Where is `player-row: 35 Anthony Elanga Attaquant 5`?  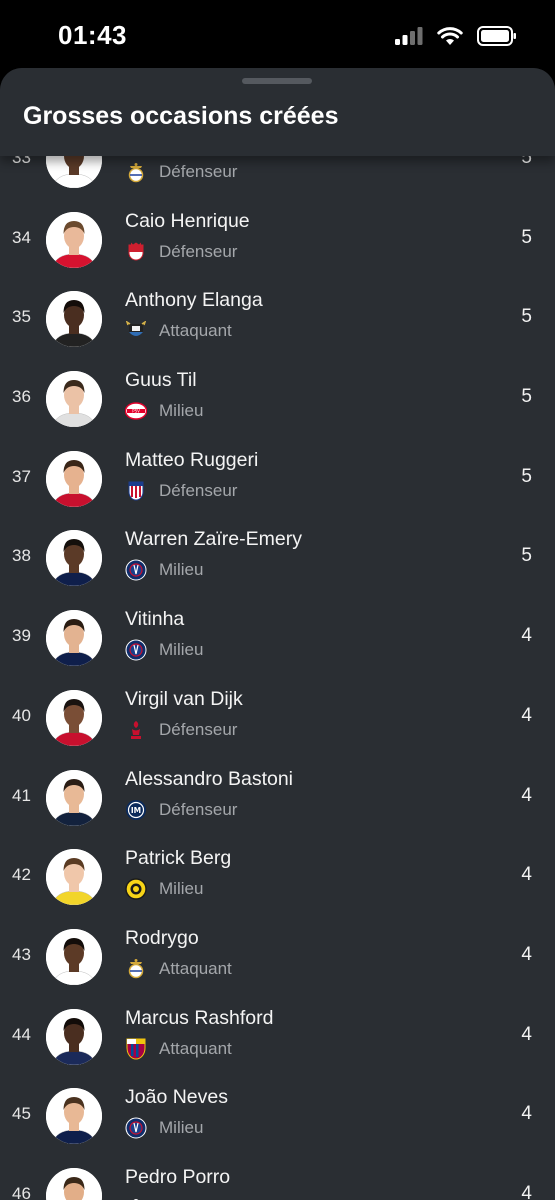
player-row: 35 Anthony Elanga Attaquant 5 is located at coordinates (277, 319).